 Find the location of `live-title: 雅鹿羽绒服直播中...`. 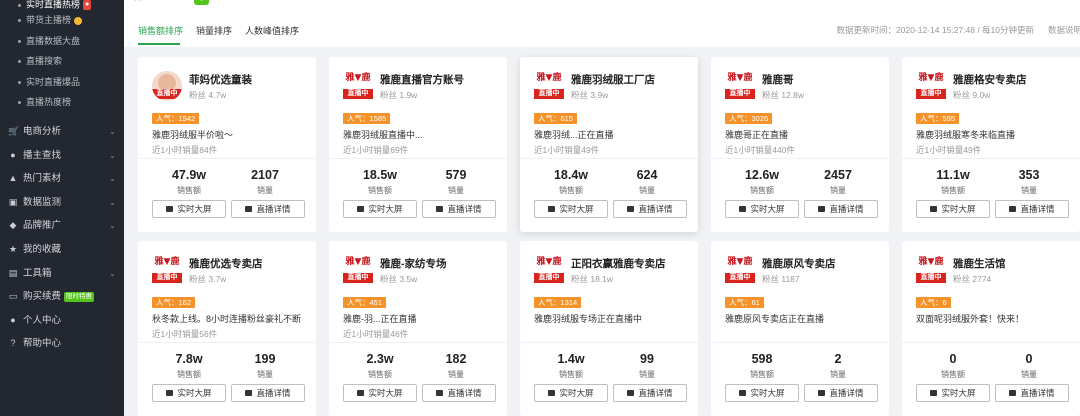

live-title: 雅鹿羽绒服直播中... is located at coordinates (383, 135).